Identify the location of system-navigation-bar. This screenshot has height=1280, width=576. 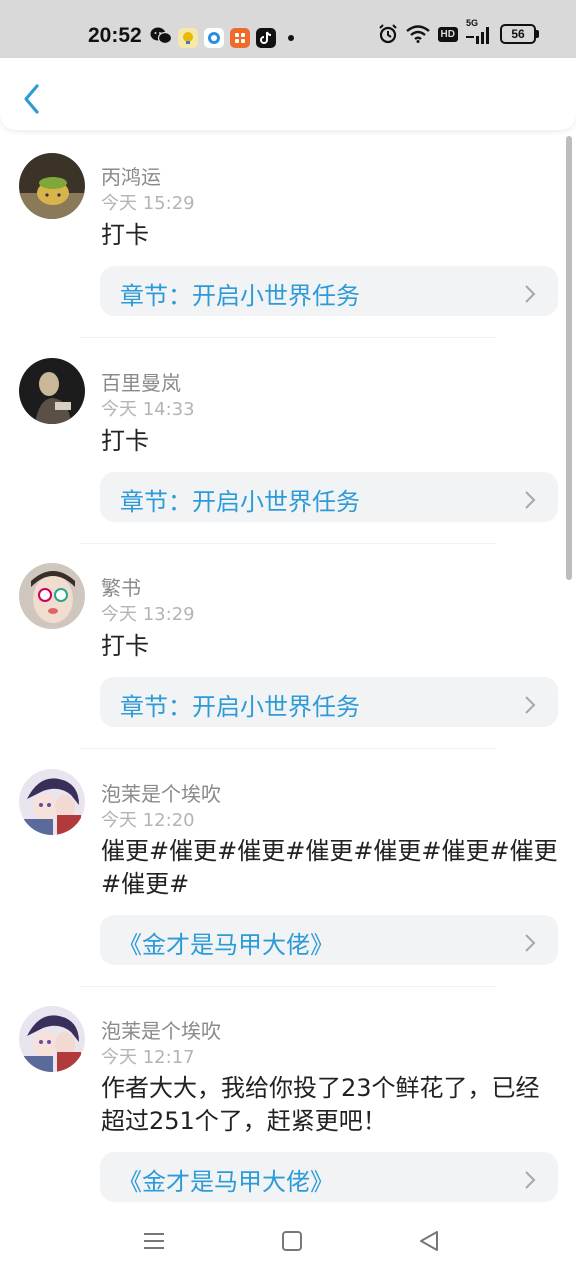
(288, 1246).